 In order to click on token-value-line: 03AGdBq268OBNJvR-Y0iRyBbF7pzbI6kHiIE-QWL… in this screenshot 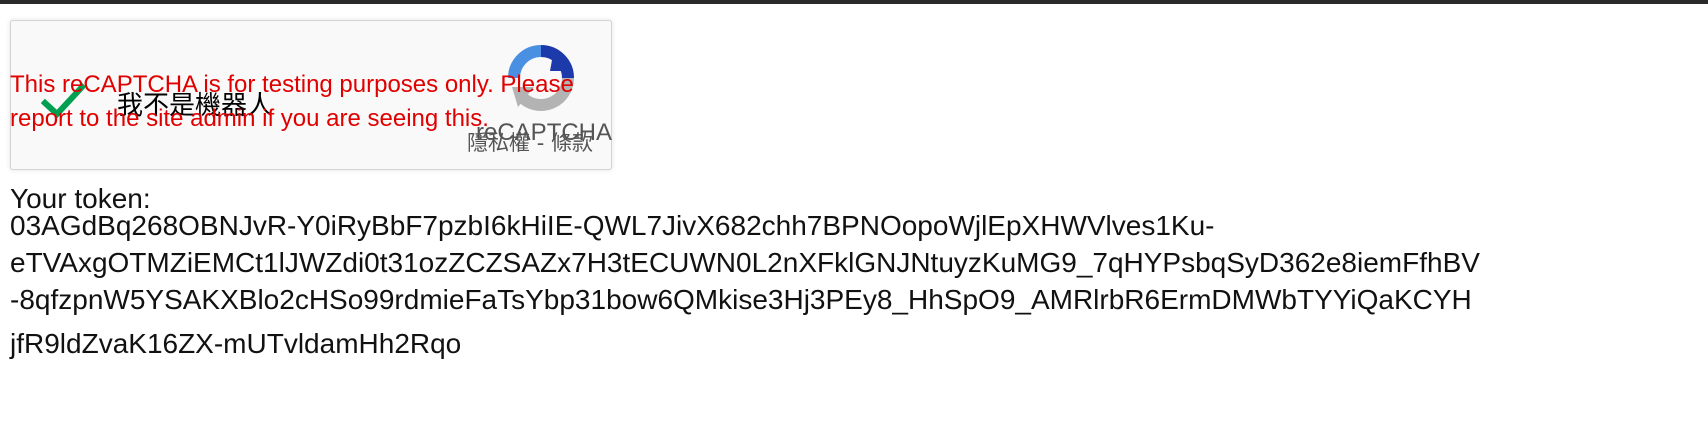, I will do `click(612, 225)`.